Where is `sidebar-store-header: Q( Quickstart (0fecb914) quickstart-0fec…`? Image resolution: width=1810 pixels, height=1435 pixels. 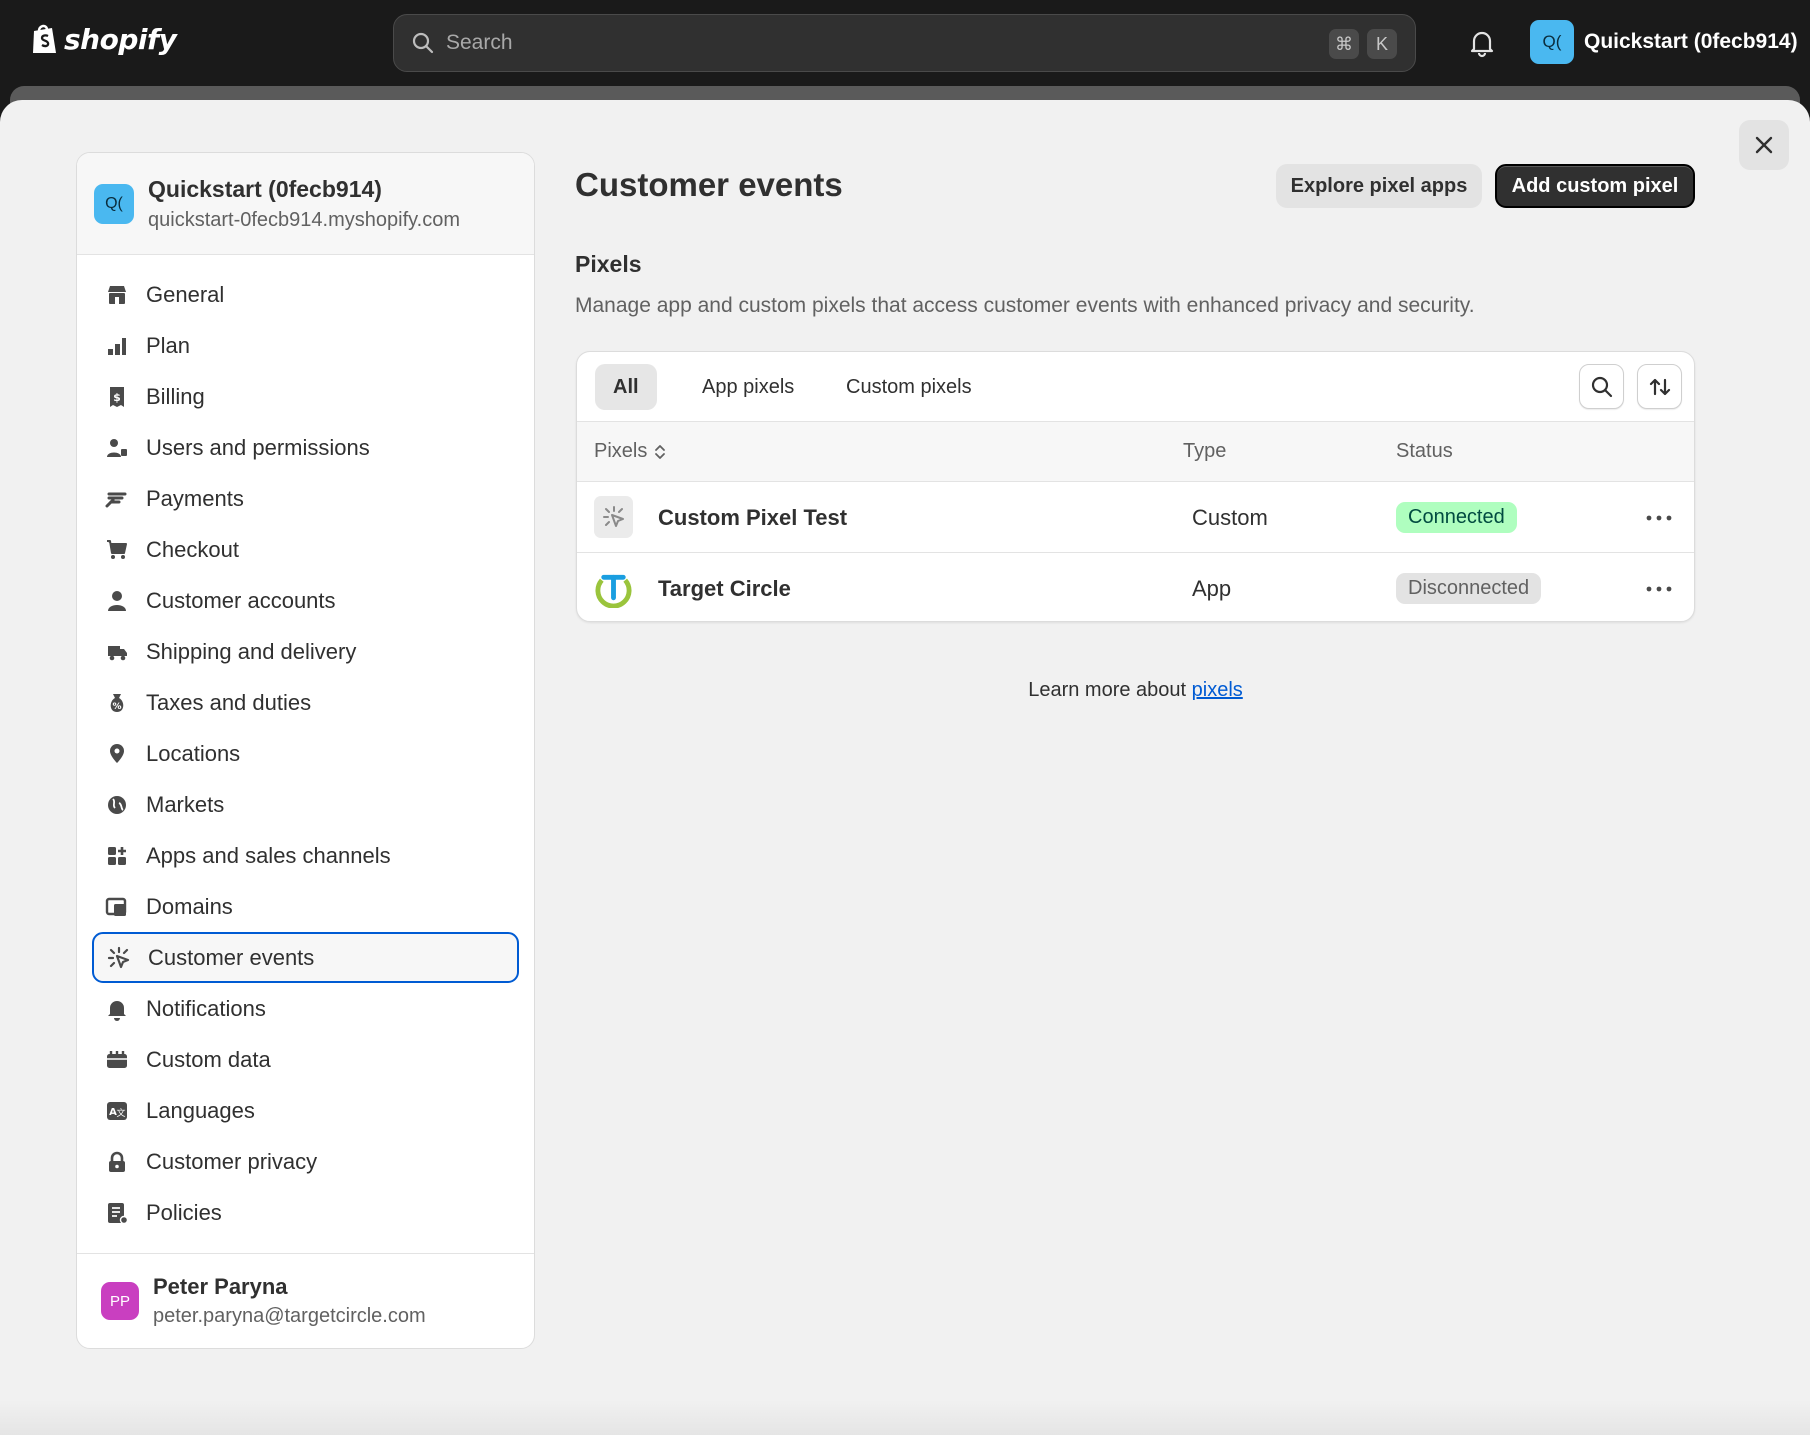 sidebar-store-header: Q( Quickstart (0fecb914) quickstart-0fec… is located at coordinates (305, 204).